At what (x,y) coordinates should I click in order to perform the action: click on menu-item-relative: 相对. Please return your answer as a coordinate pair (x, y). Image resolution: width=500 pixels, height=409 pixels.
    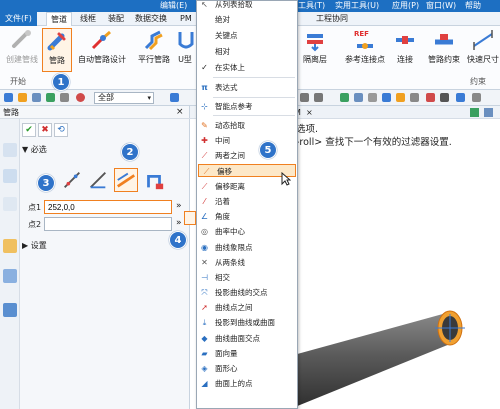
    Looking at the image, I should click on (247, 51).